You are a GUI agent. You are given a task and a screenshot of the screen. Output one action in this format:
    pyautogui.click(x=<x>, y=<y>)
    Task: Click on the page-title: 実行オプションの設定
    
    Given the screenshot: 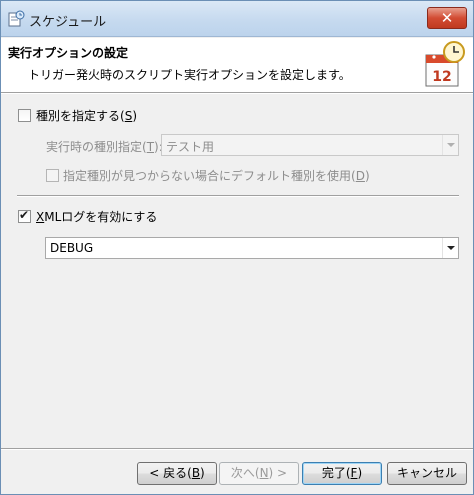 What is the action you would take?
    pyautogui.click(x=68, y=53)
    